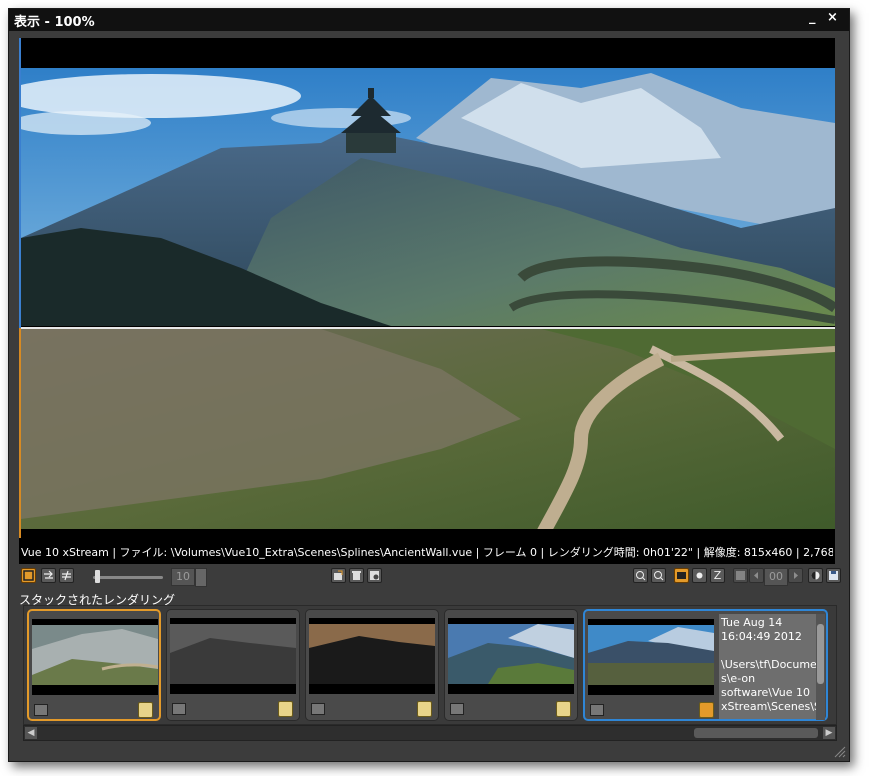  Describe the element at coordinates (681, 575) in the screenshot. I see `view-rgb-button` at that location.